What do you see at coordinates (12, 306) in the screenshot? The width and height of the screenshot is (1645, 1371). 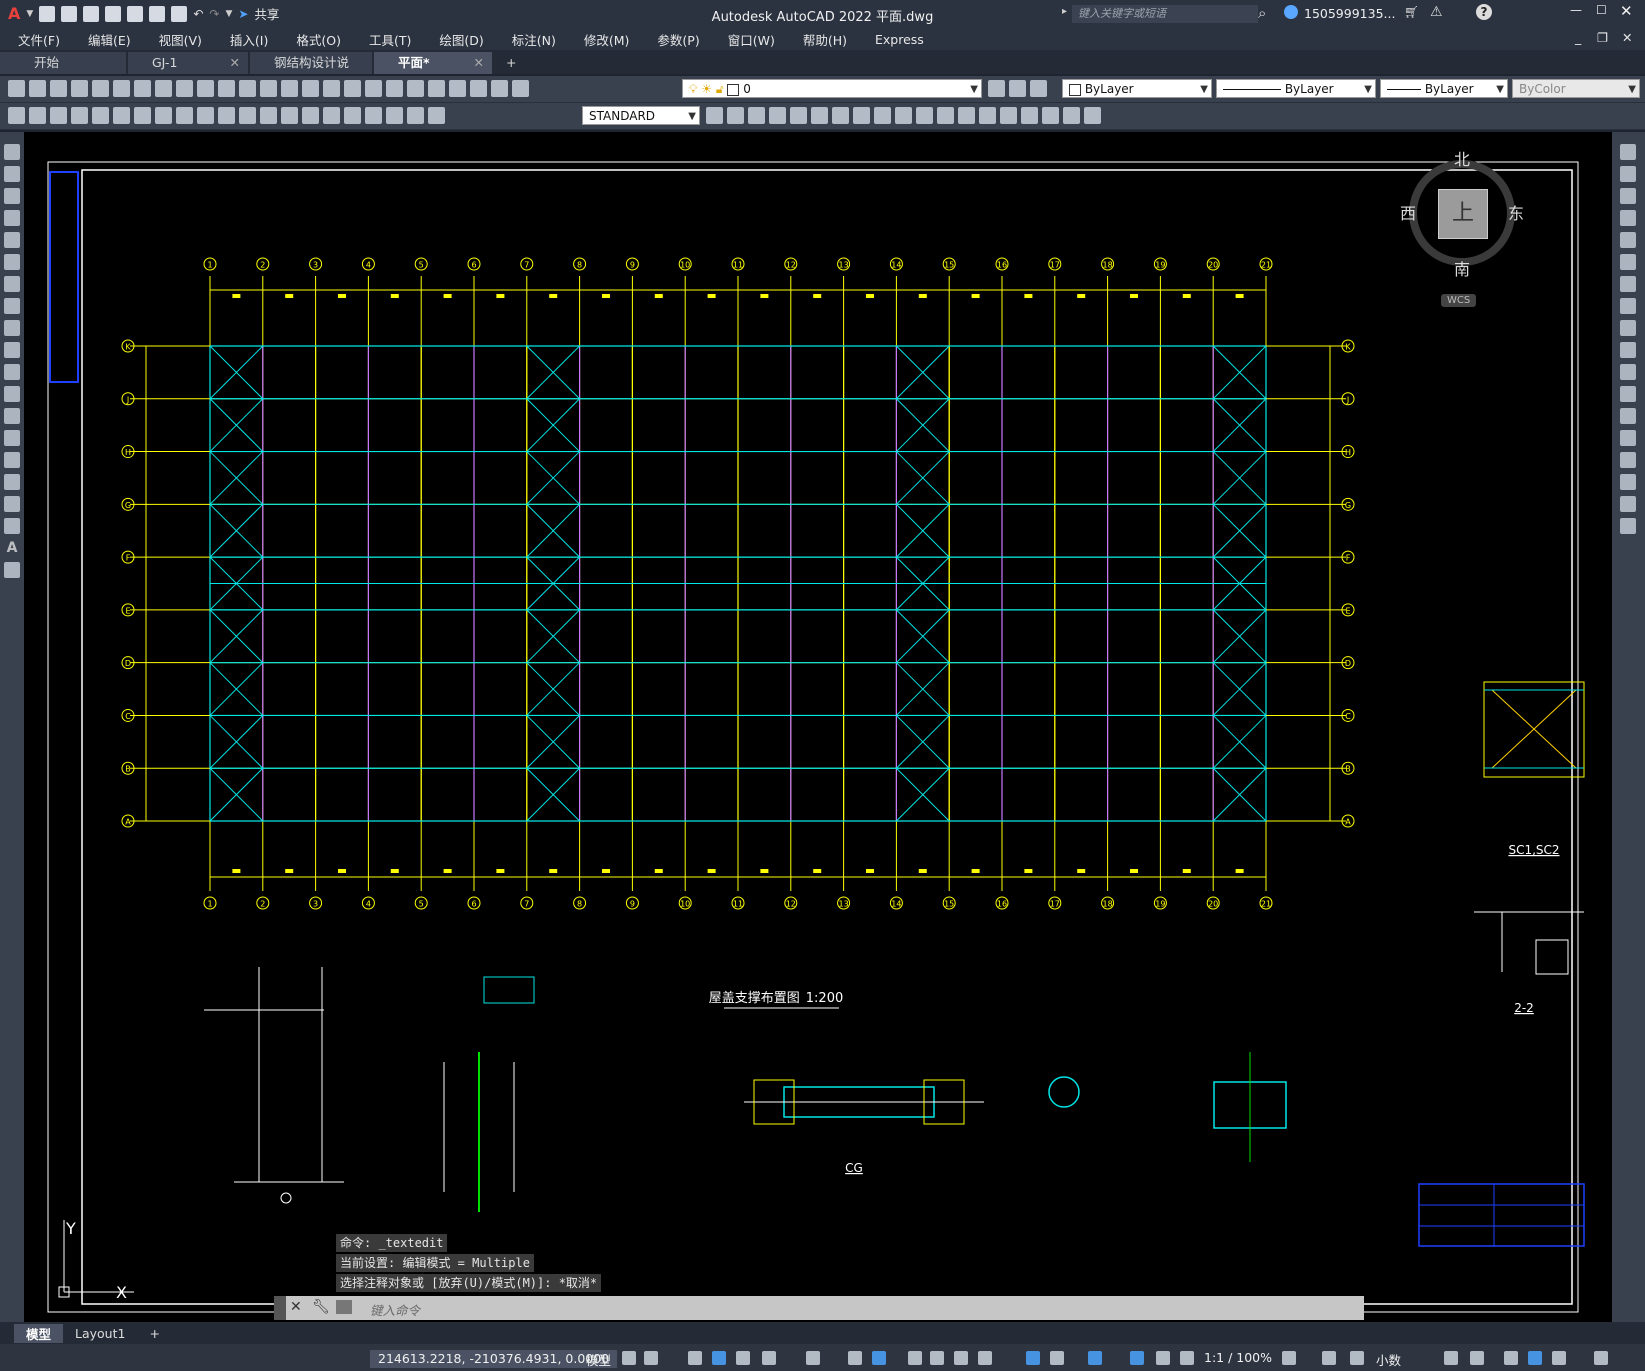 I see `revcloud-icon` at bounding box center [12, 306].